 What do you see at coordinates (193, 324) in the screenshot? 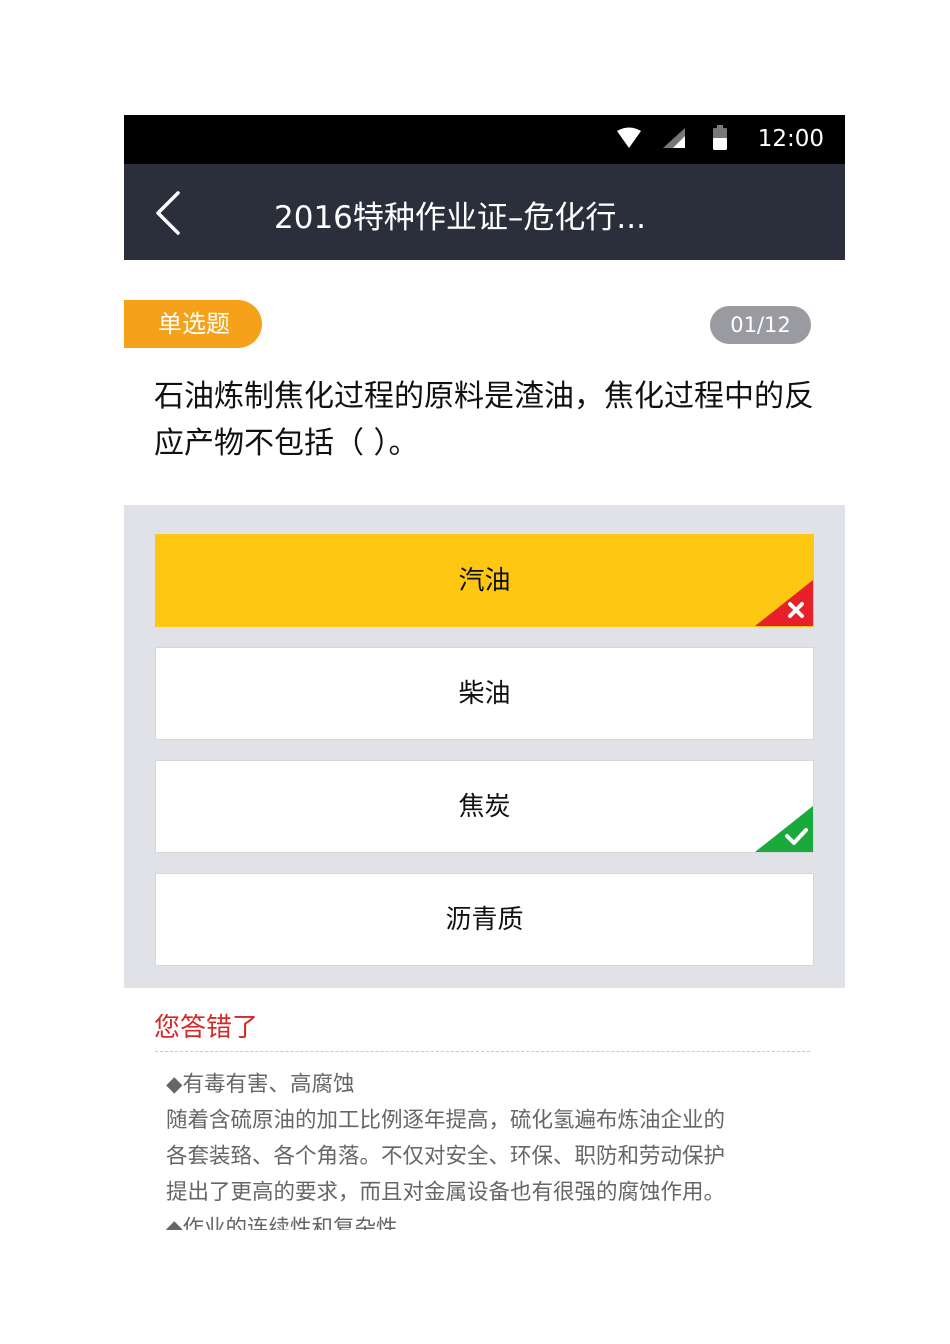
I see `question-type-badge: 单选题` at bounding box center [193, 324].